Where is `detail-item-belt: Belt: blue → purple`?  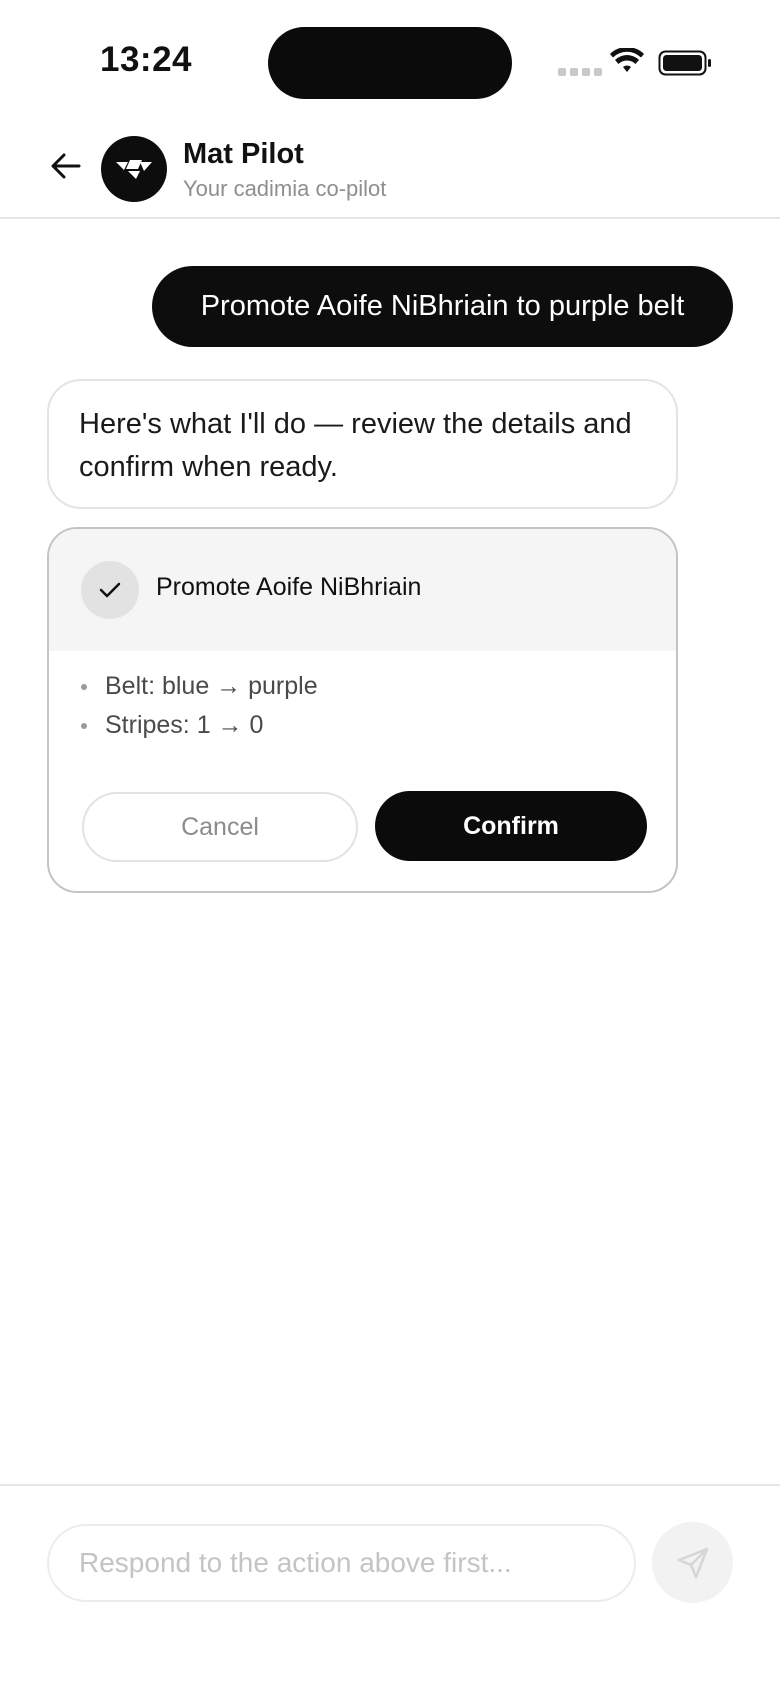 detail-item-belt: Belt: blue → purple is located at coordinates (199, 686).